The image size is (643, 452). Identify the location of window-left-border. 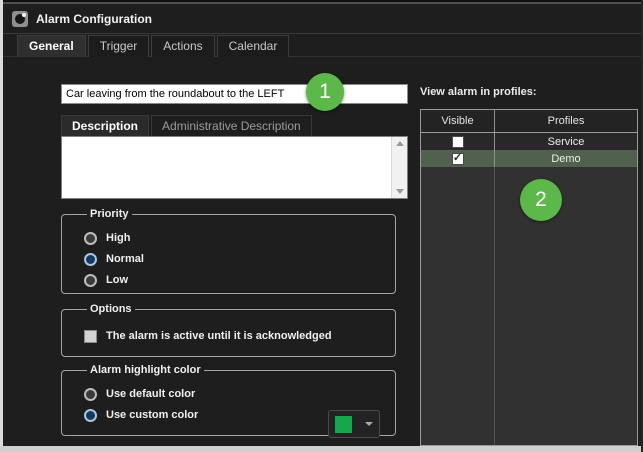
(1, 226).